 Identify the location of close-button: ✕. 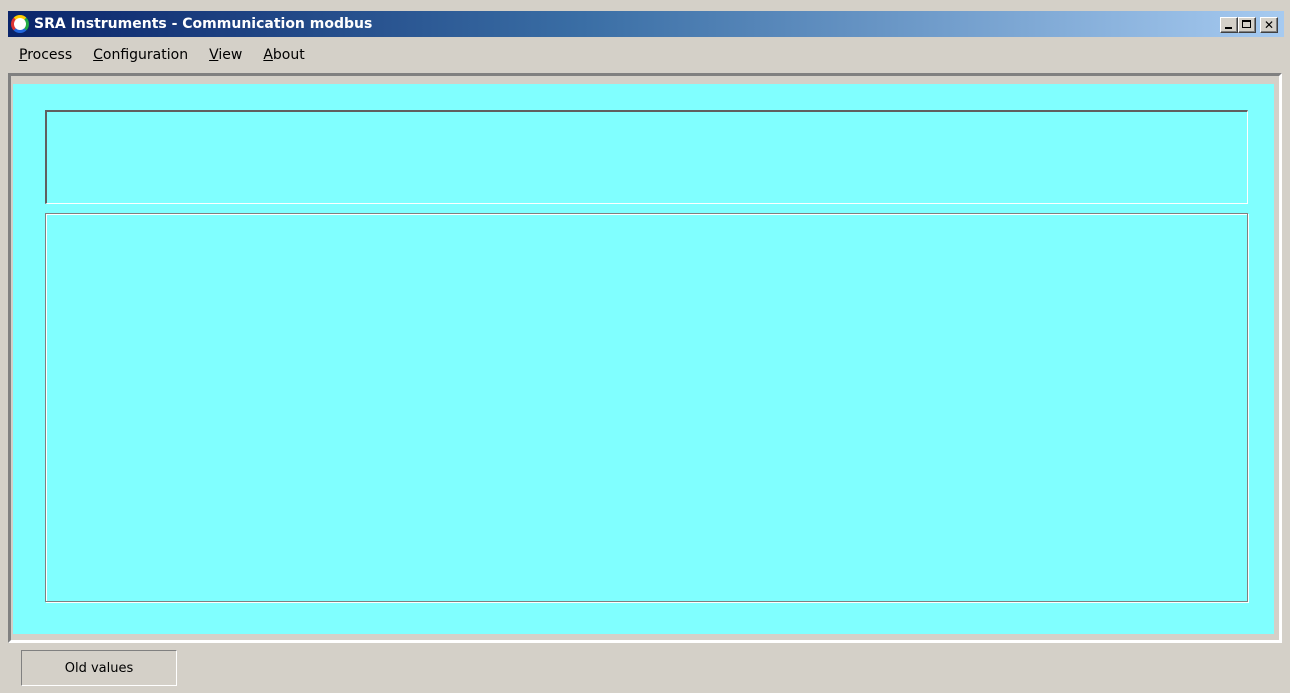
(1269, 25).